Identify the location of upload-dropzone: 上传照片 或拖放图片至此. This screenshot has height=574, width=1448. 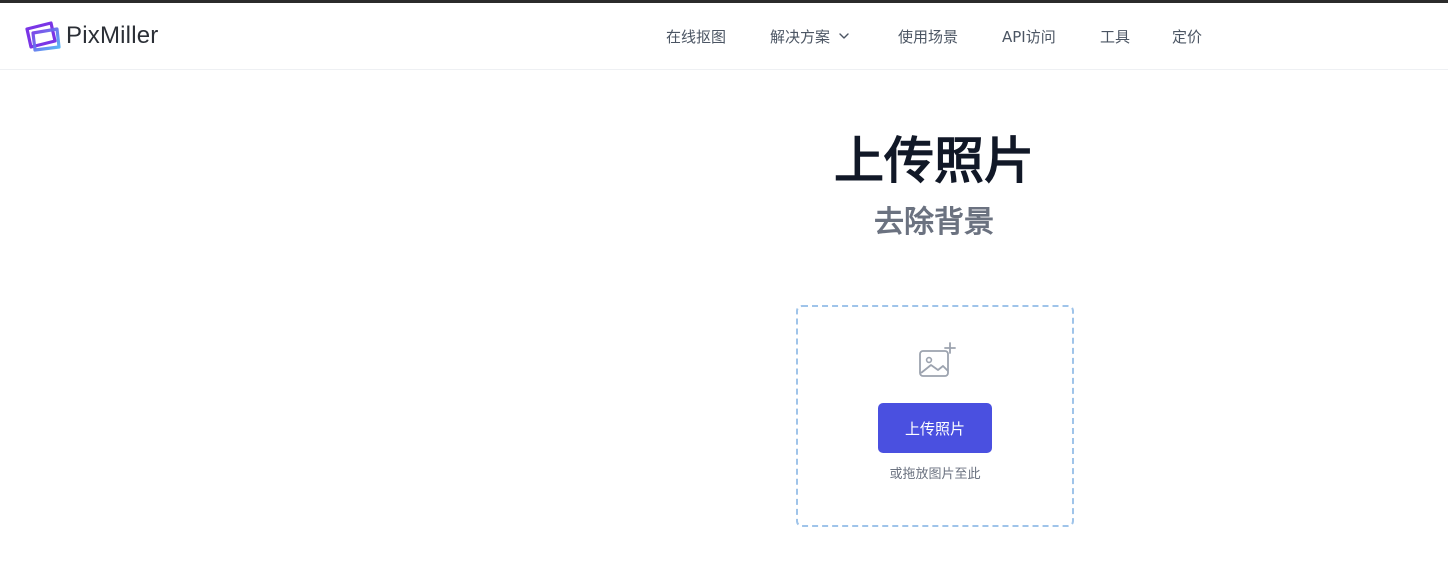
(935, 416).